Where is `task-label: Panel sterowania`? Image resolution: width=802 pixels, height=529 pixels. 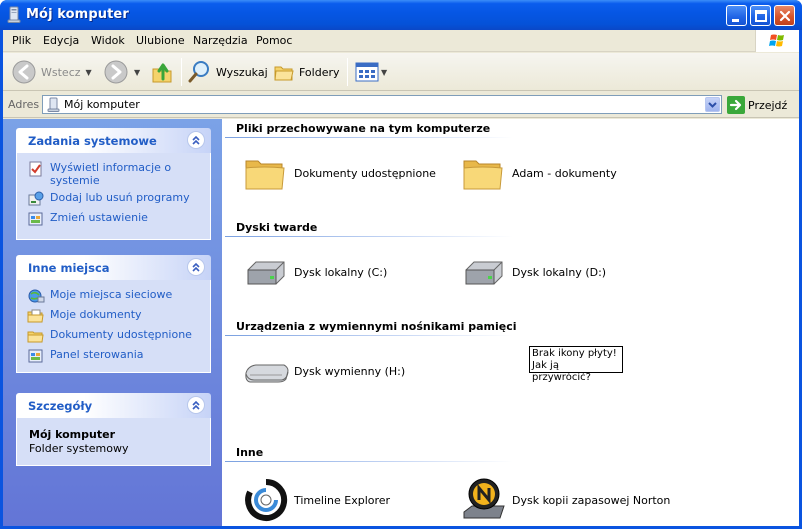
task-label: Panel sterowania is located at coordinates (97, 354).